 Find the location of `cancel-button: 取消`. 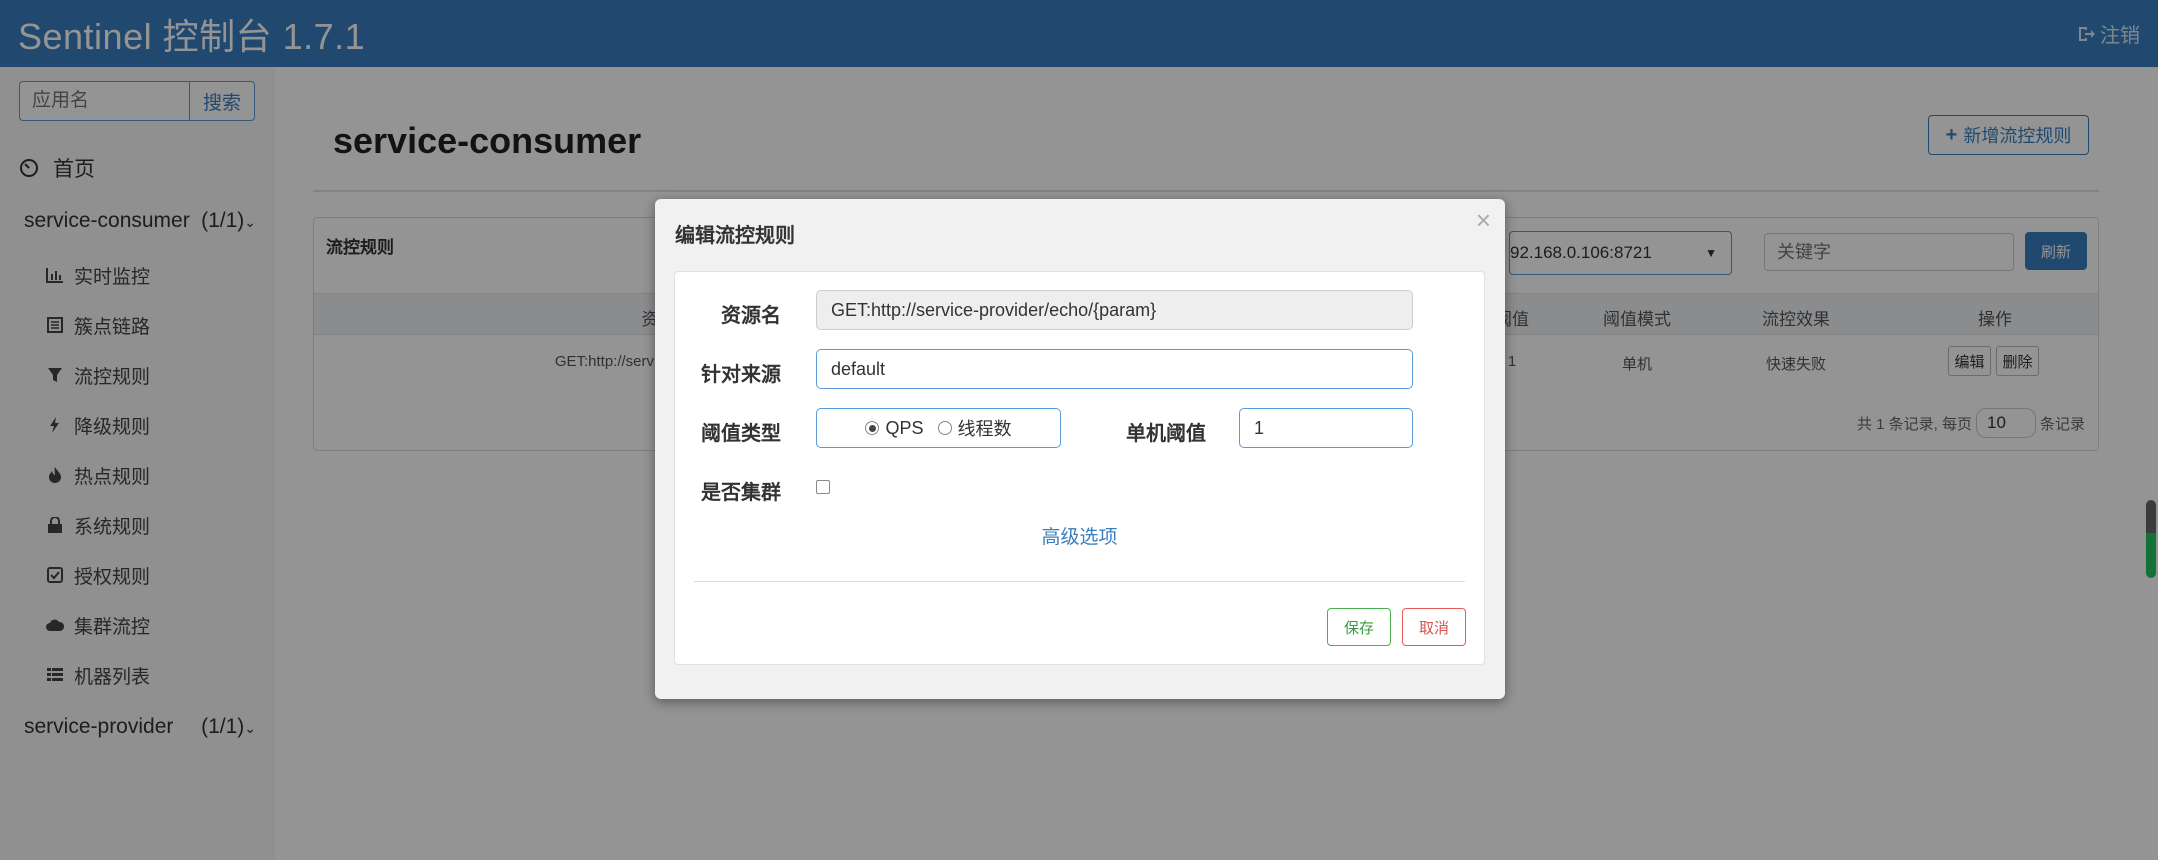

cancel-button: 取消 is located at coordinates (1434, 627).